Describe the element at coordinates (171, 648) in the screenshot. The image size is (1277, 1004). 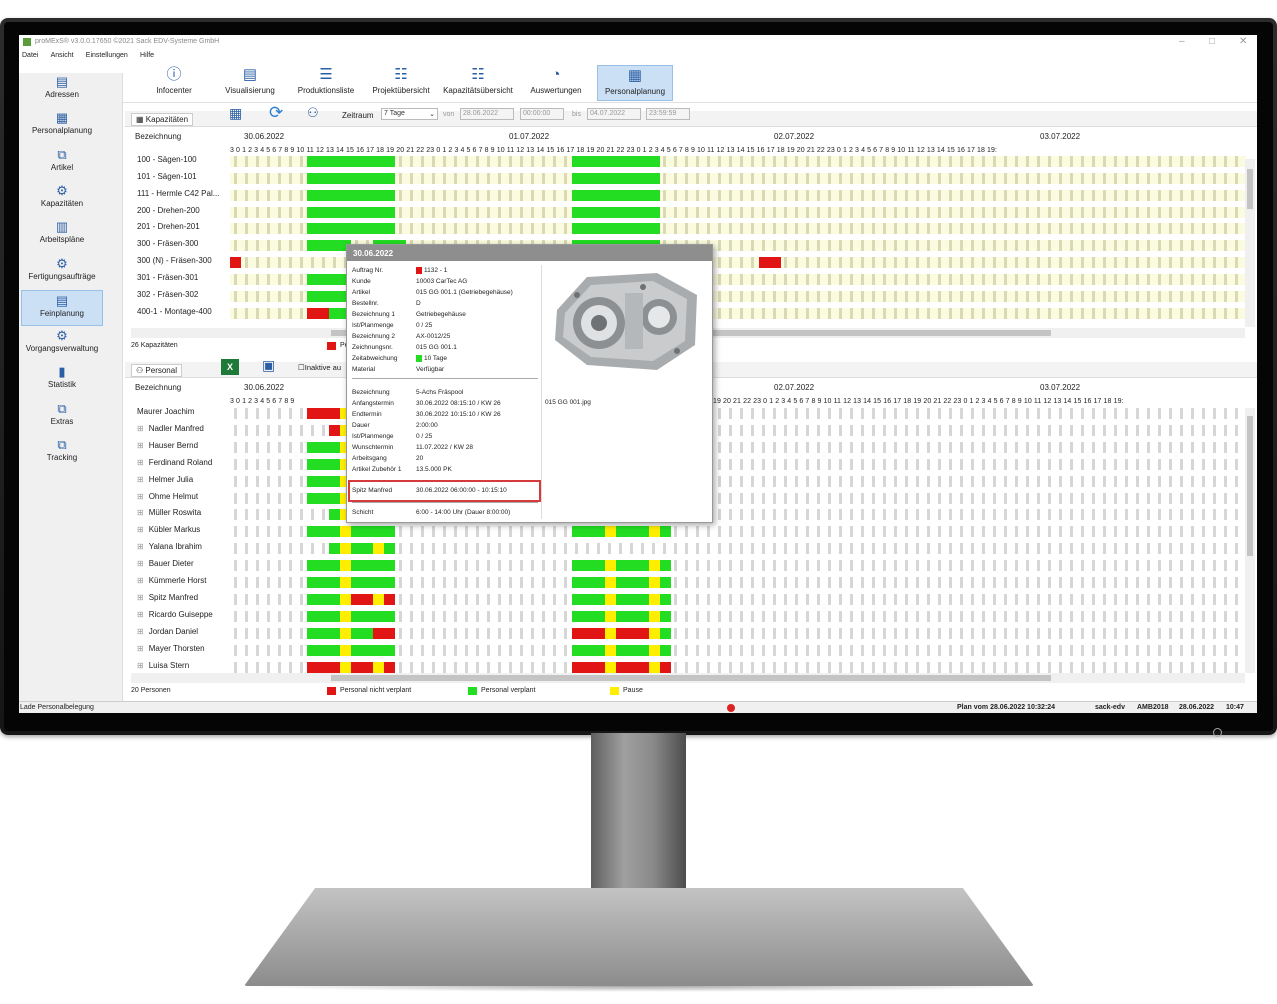
I see `pers-row: ⊞ Mayer Thorsten` at that location.